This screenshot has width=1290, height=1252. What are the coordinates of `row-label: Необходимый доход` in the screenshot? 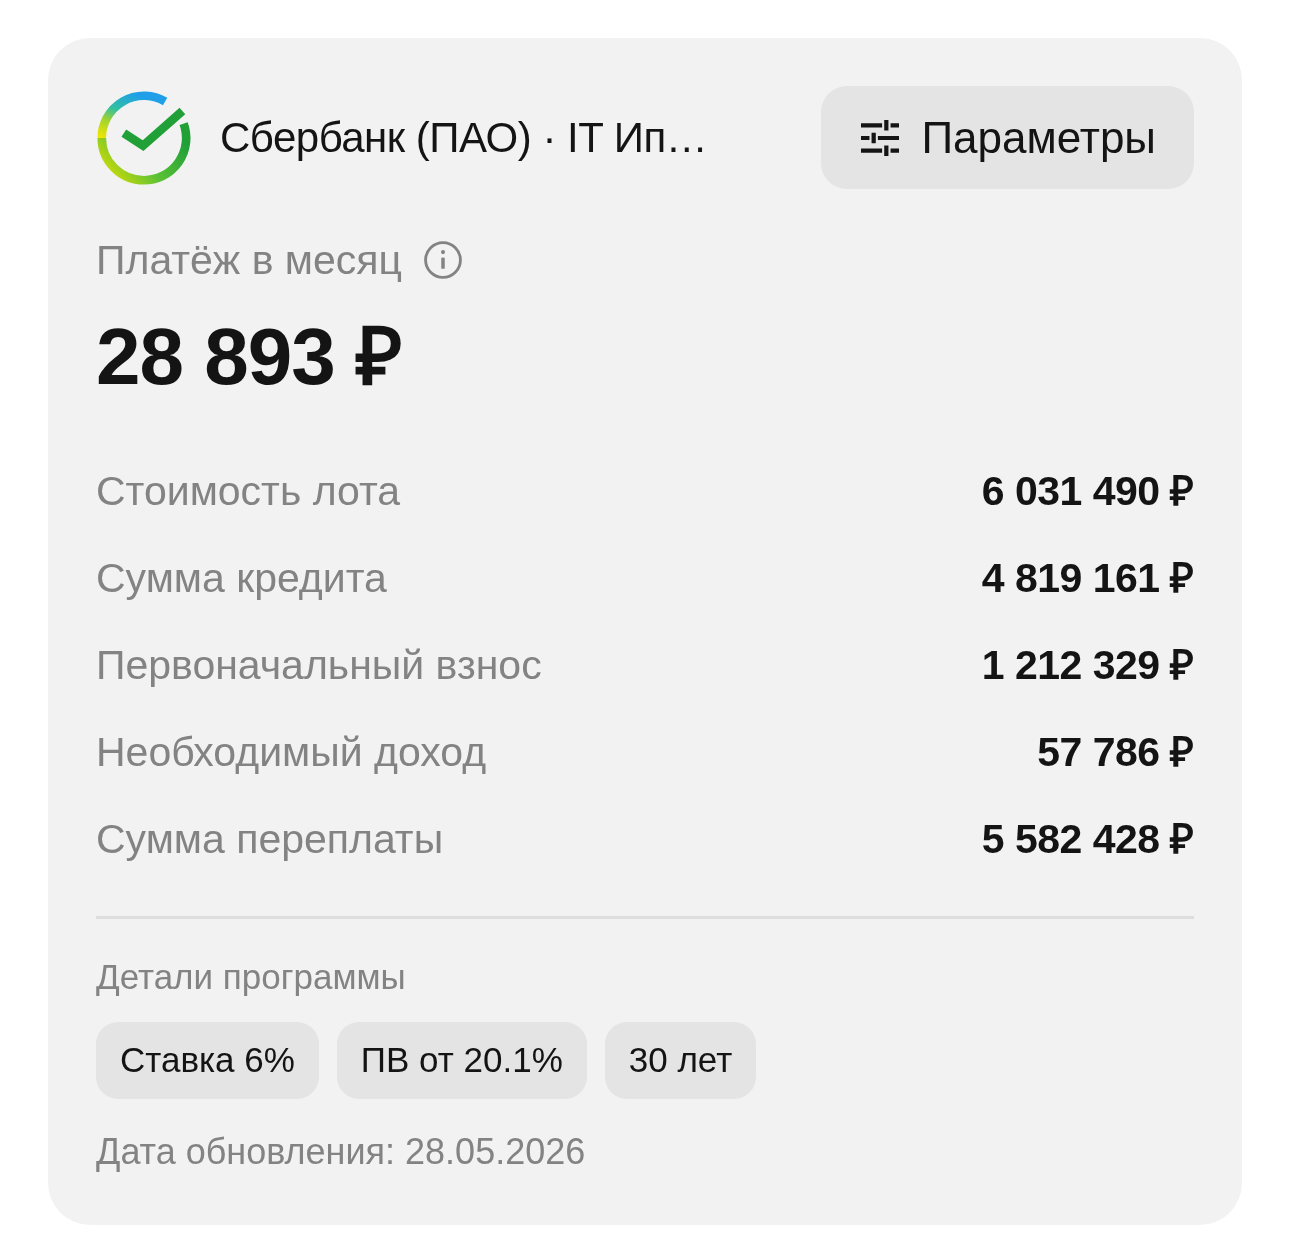 It's located at (291, 752).